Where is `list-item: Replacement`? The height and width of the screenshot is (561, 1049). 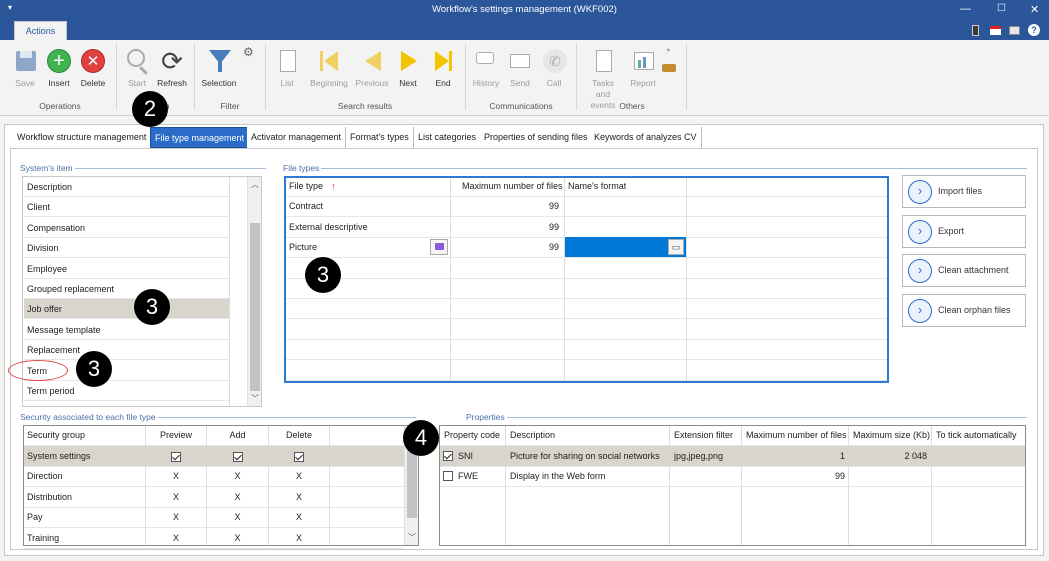
list-item: Replacement is located at coordinates (126, 350).